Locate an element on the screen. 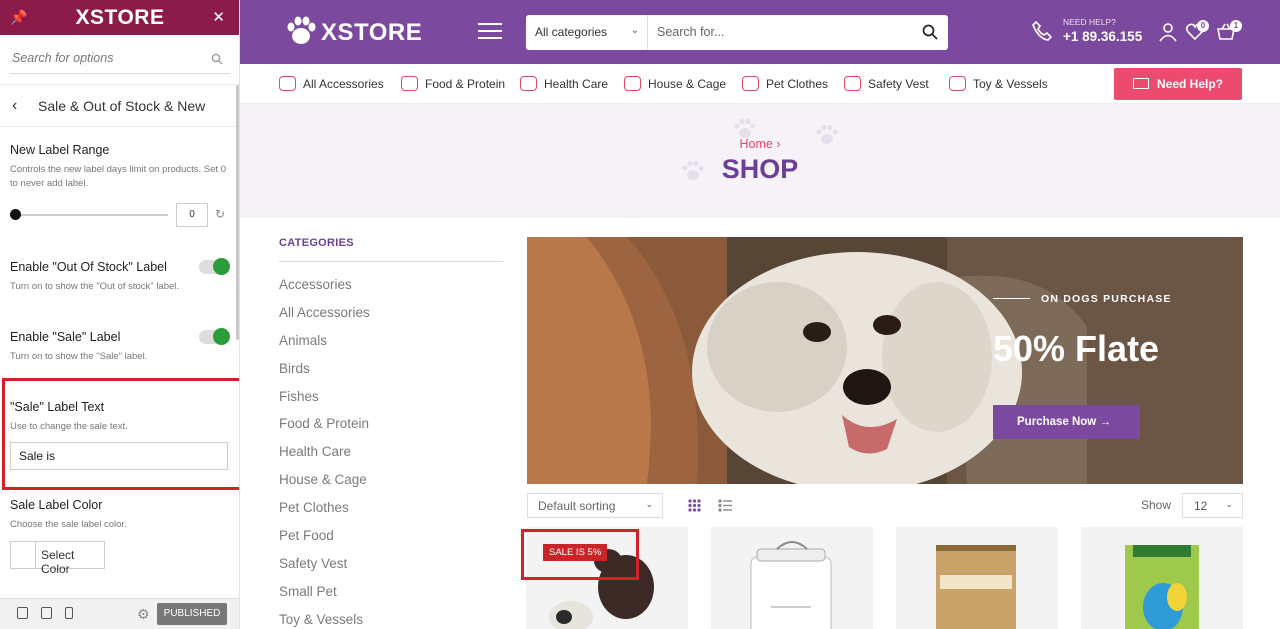 The height and width of the screenshot is (629, 1280). category-item: Food & Protein is located at coordinates (324, 430).